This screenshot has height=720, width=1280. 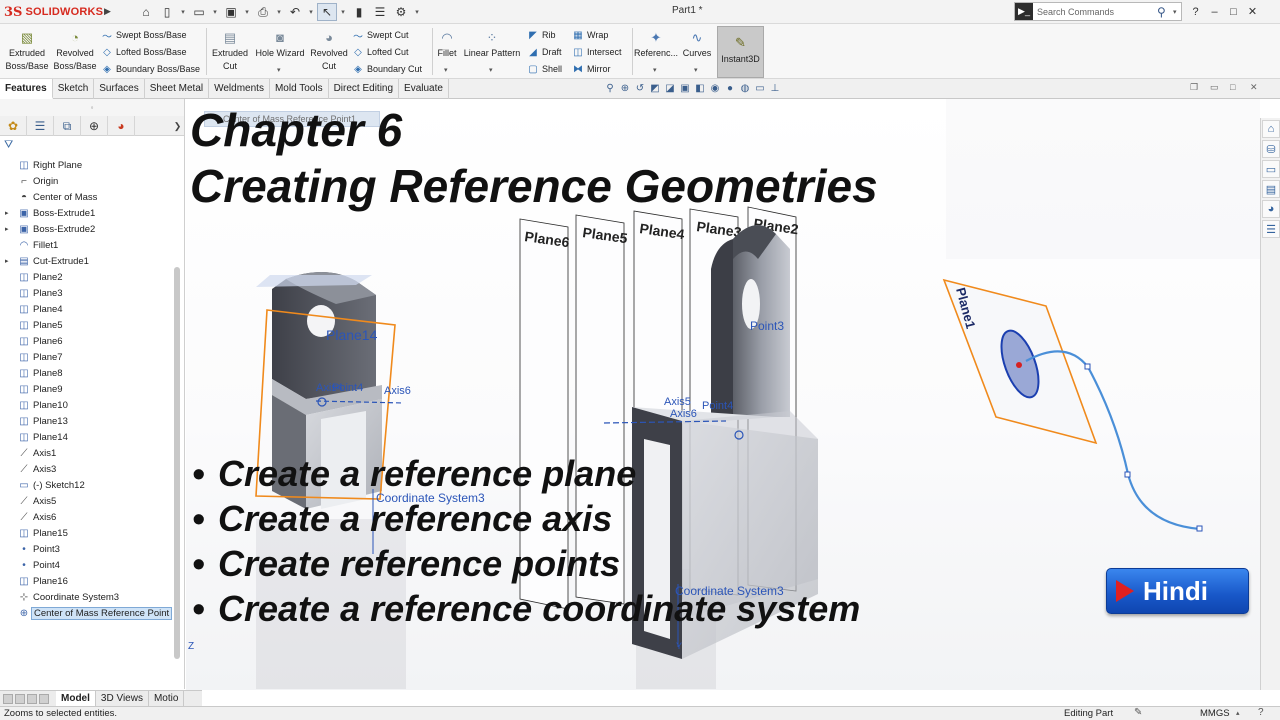 What do you see at coordinates (1215, 713) in the screenshot?
I see `unit-system: MMGS` at bounding box center [1215, 713].